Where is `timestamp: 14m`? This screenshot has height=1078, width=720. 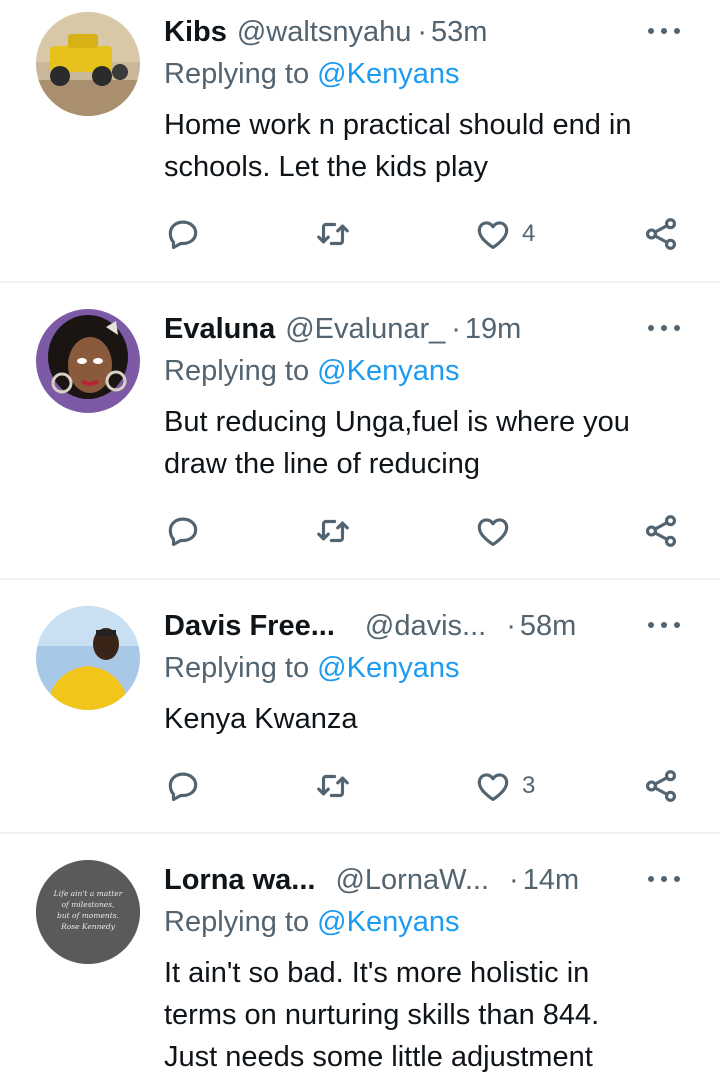
timestamp: 14m is located at coordinates (551, 880).